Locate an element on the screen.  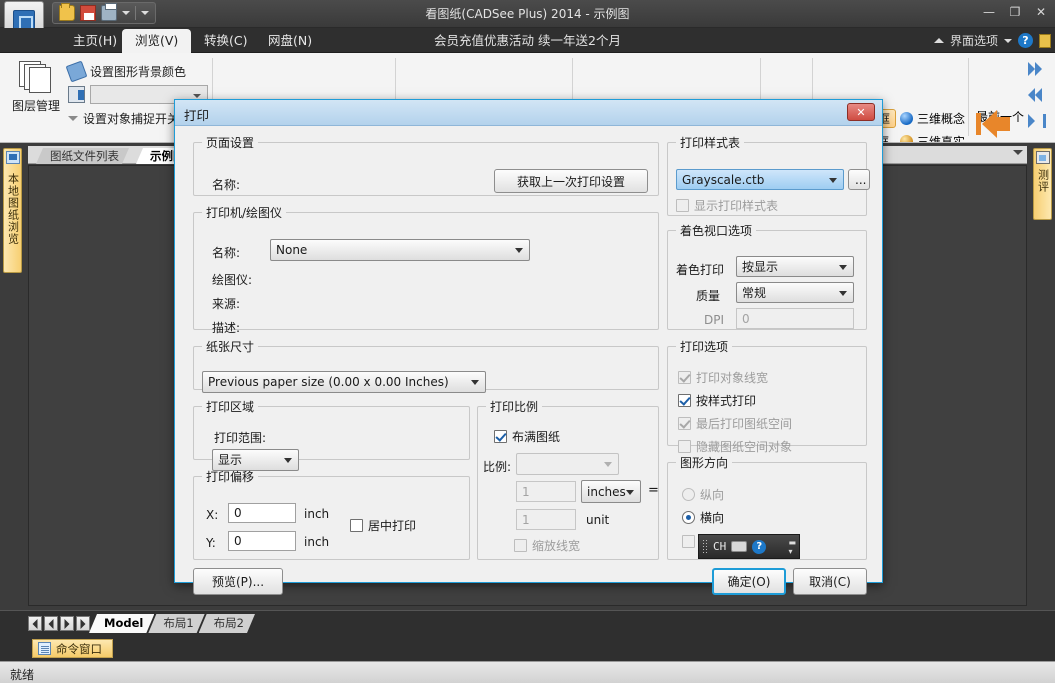
scale-unit-label: unit is located at coordinates (598, 520).